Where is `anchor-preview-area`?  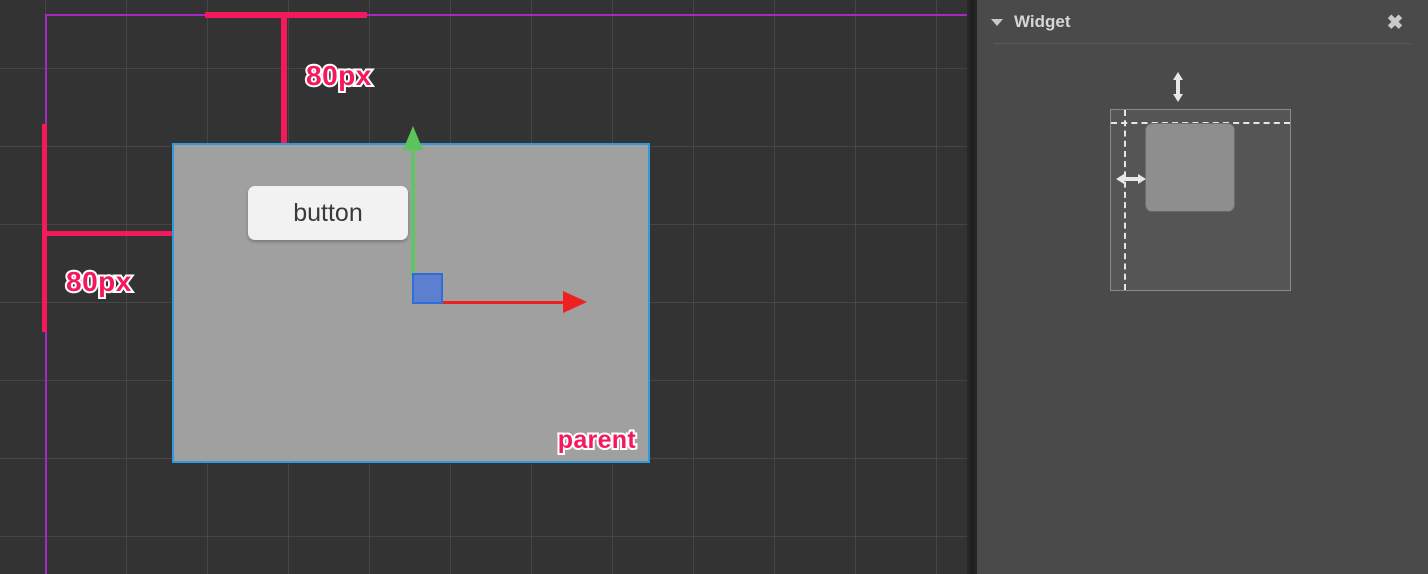
anchor-preview-area is located at coordinates (1202, 185).